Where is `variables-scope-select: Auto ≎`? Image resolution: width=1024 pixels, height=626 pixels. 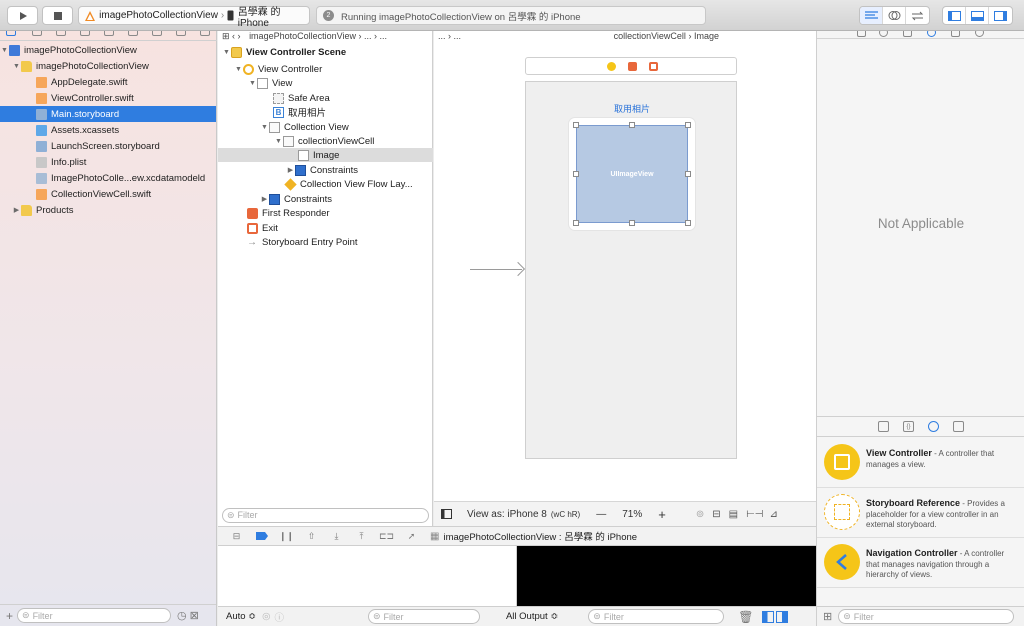 variables-scope-select: Auto ≎ is located at coordinates (241, 616).